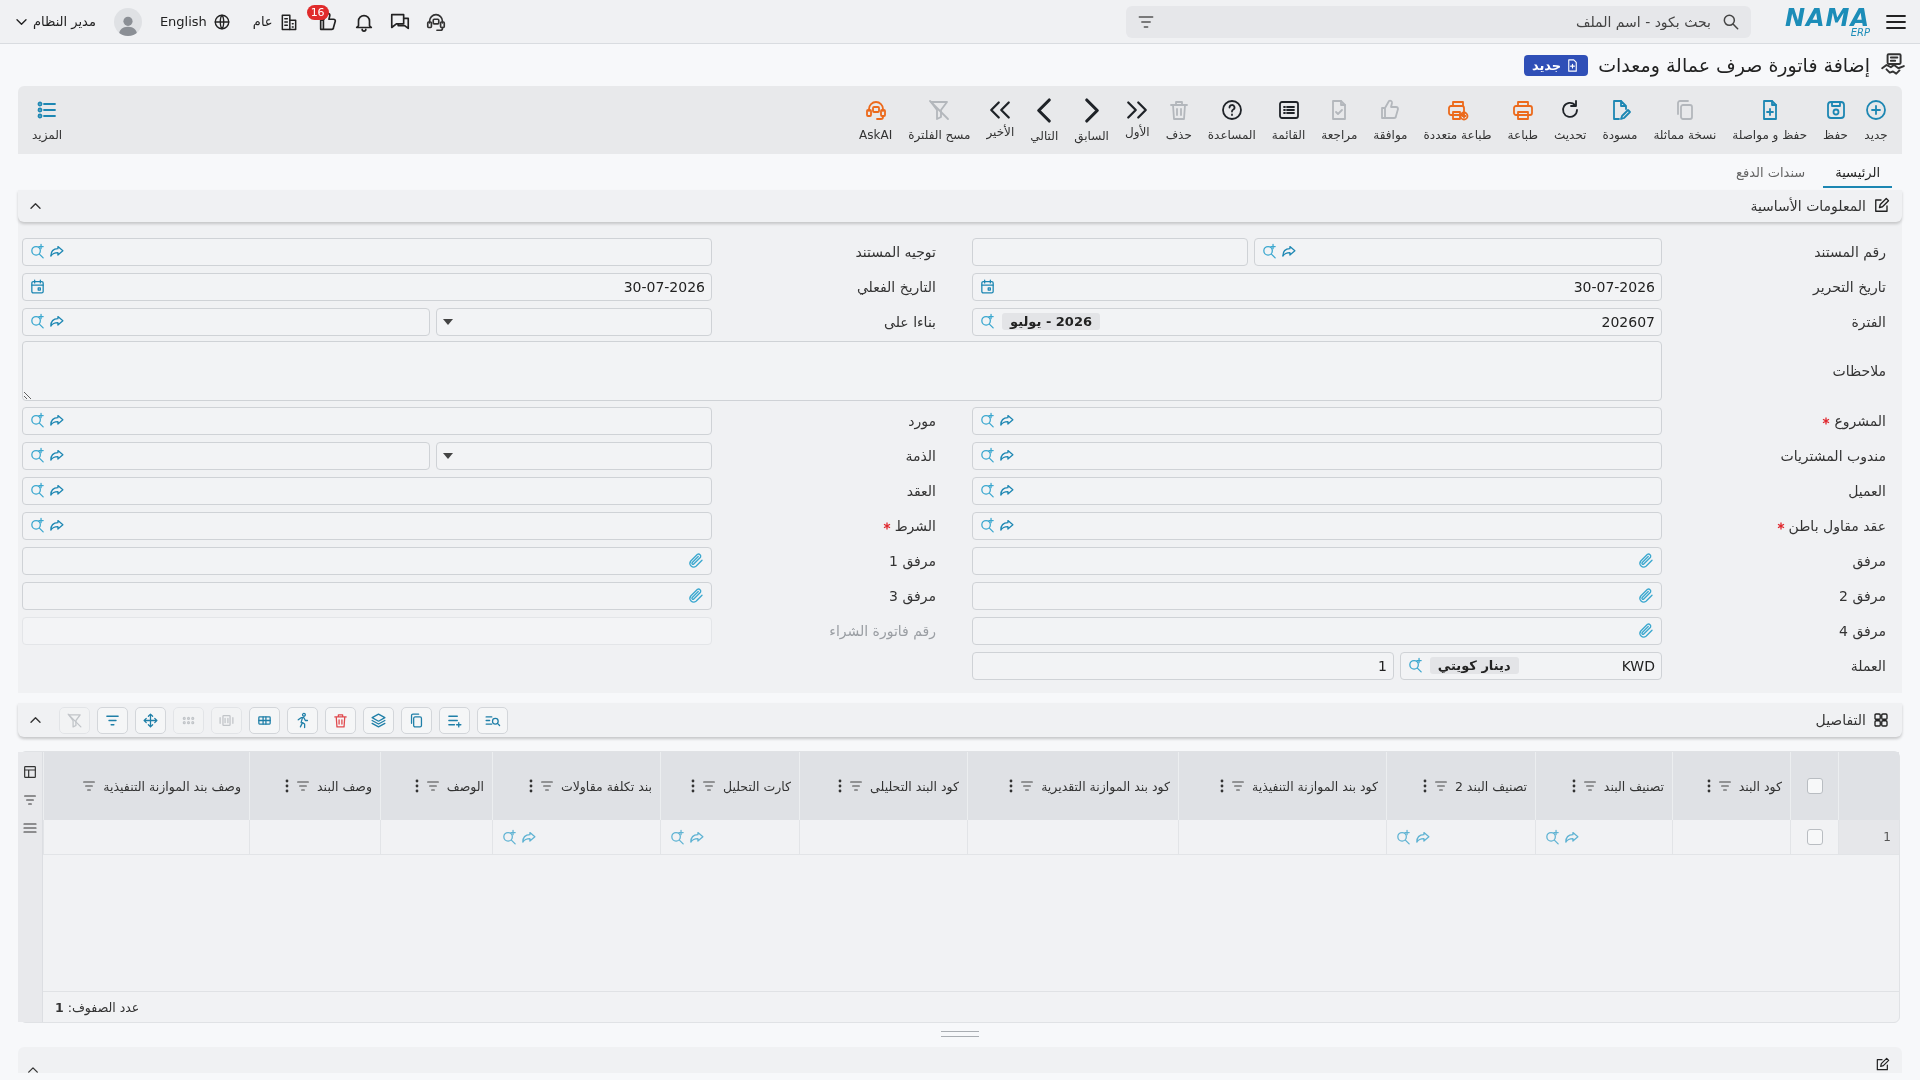  What do you see at coordinates (47, 120) in the screenshot?
I see `more-button: المزيد` at bounding box center [47, 120].